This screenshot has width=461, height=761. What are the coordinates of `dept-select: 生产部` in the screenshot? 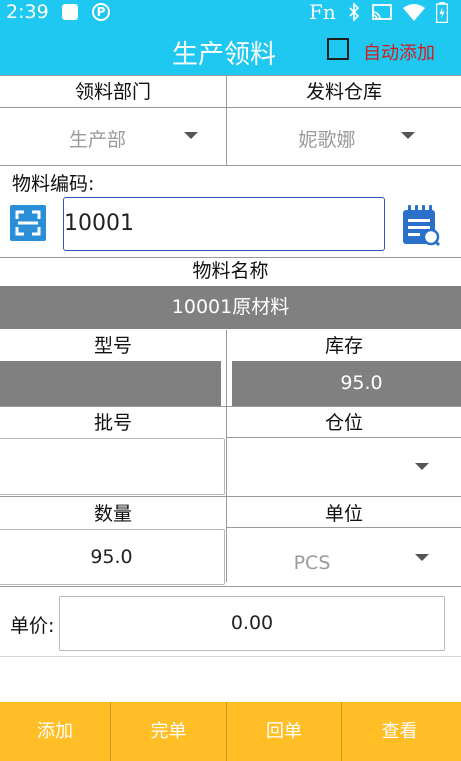 It's located at (97, 140).